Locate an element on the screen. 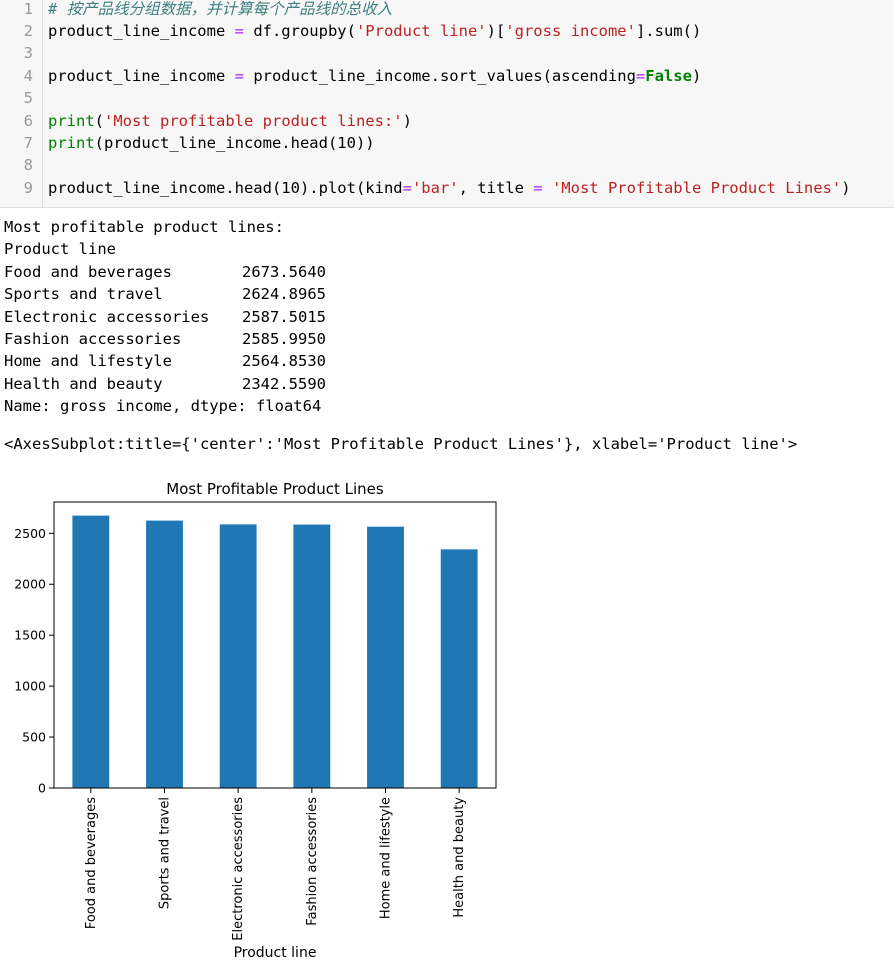  output-row-value: 2342.5590 is located at coordinates (284, 383).